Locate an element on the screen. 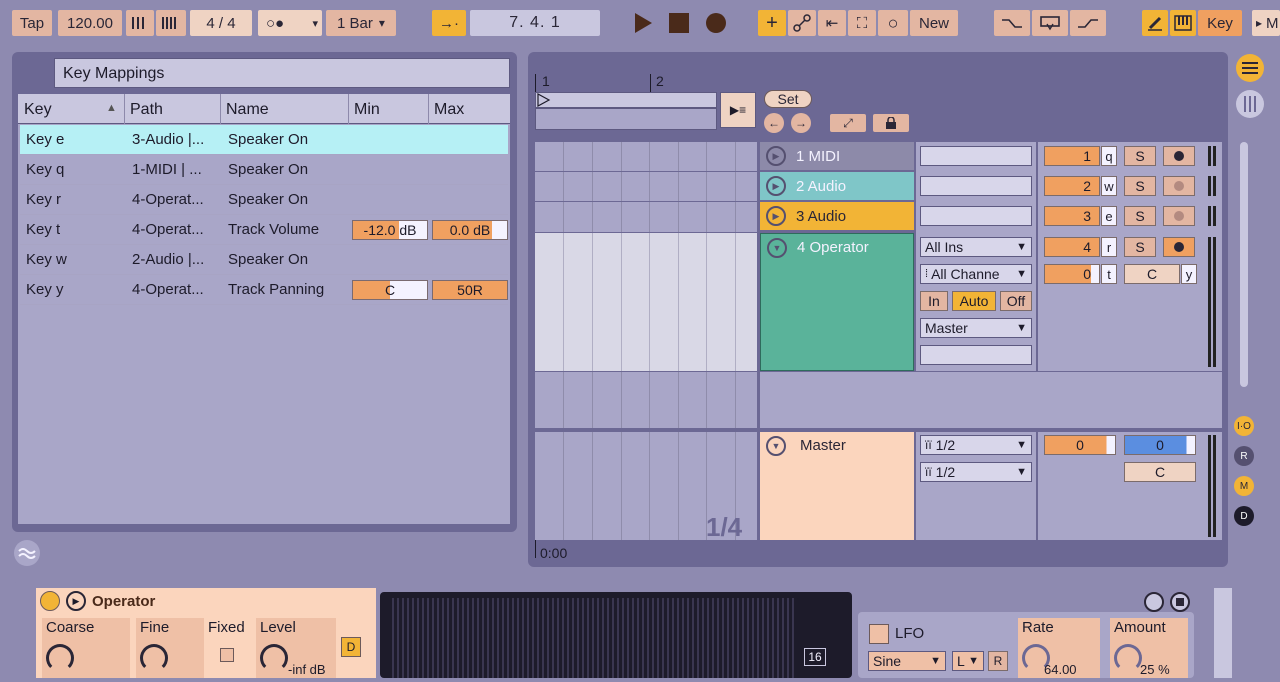  track4-monitor-icon is located at coordinates (1179, 247).